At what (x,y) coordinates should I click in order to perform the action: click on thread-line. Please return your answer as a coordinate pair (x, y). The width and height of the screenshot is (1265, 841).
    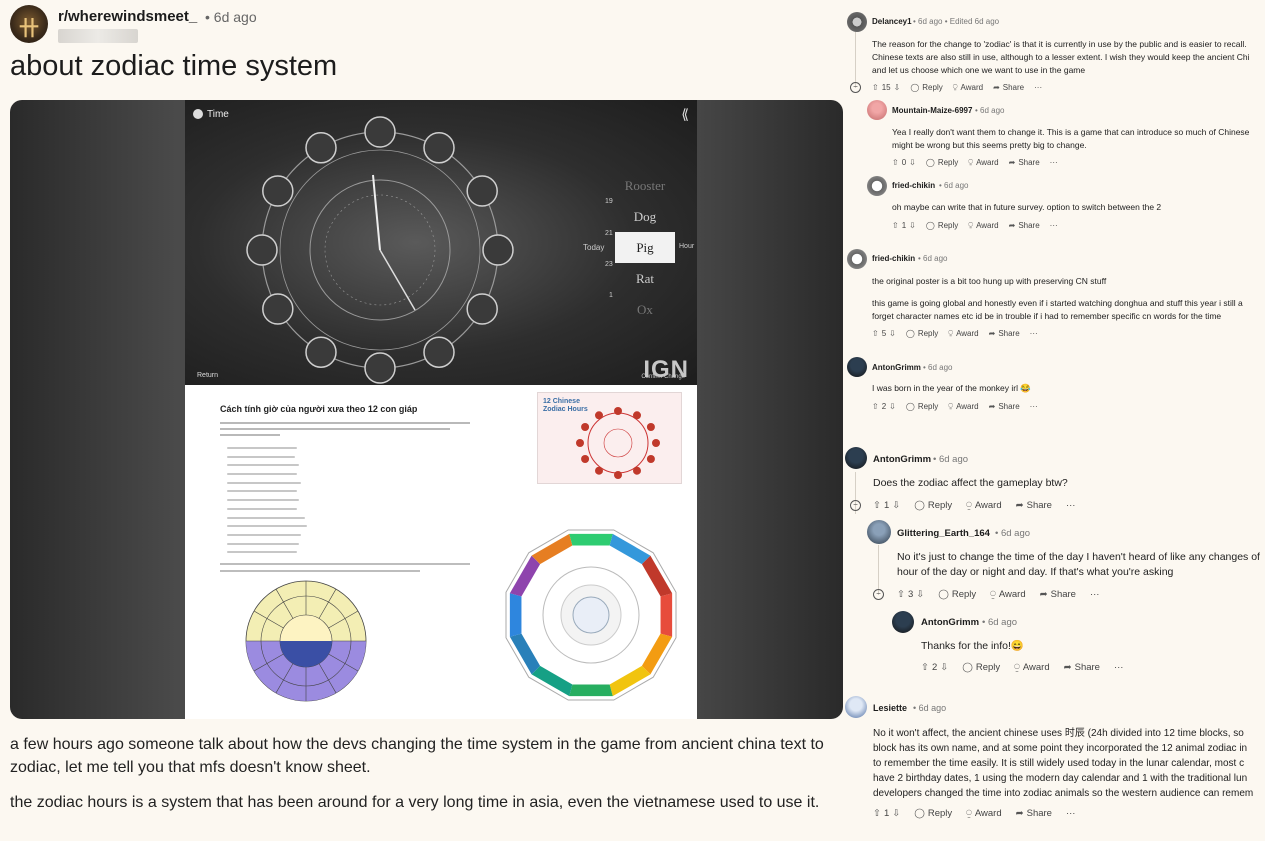
    Looking at the image, I should click on (855, 60).